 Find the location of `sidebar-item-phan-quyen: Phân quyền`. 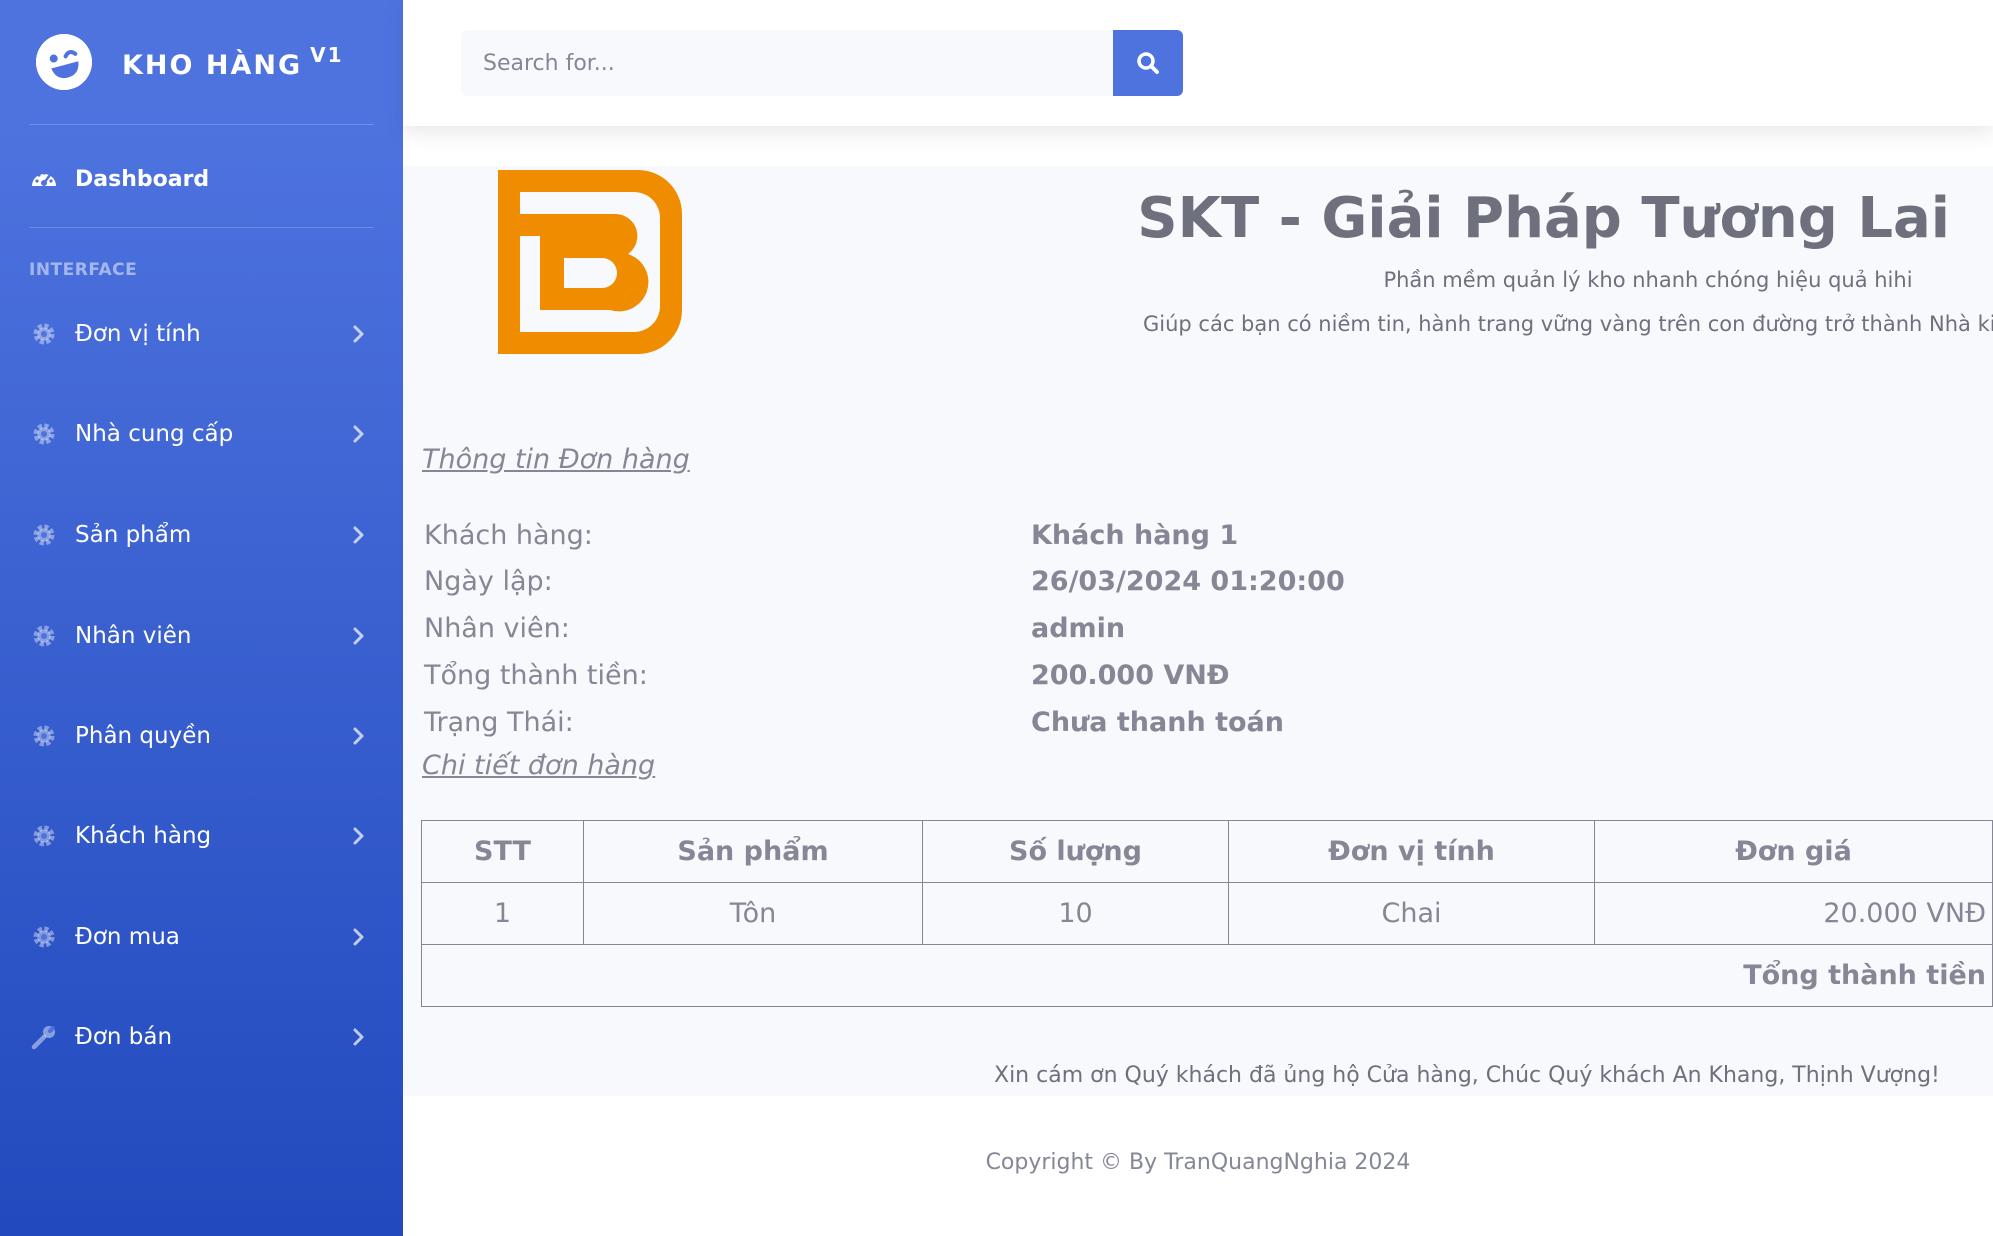

sidebar-item-phan-quyen: Phân quyền is located at coordinates (201, 736).